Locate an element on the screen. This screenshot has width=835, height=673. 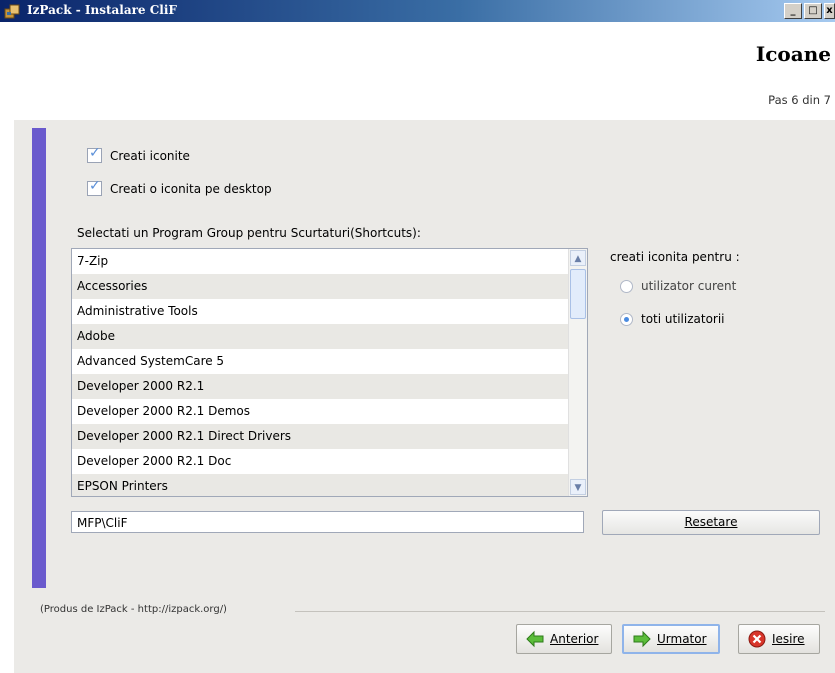
target-label: creati iconita pentru : is located at coordinates (675, 257).